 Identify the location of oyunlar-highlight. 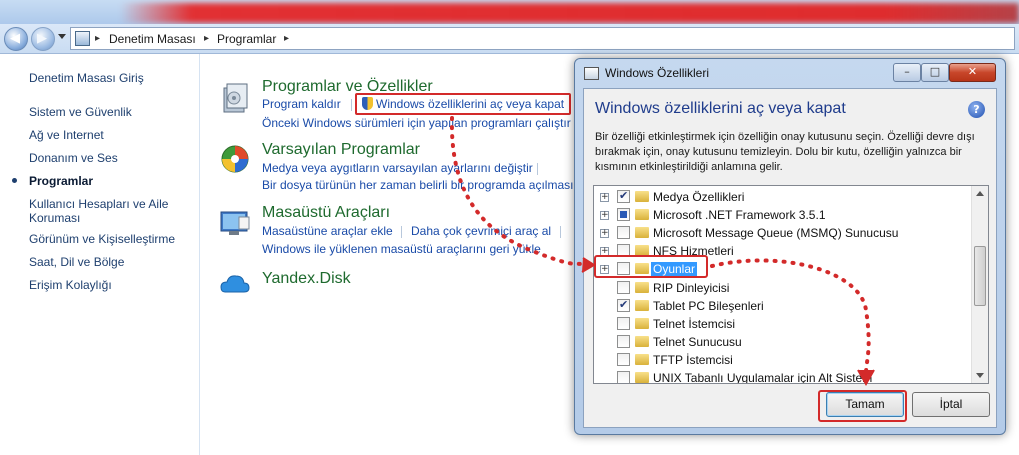
(651, 266).